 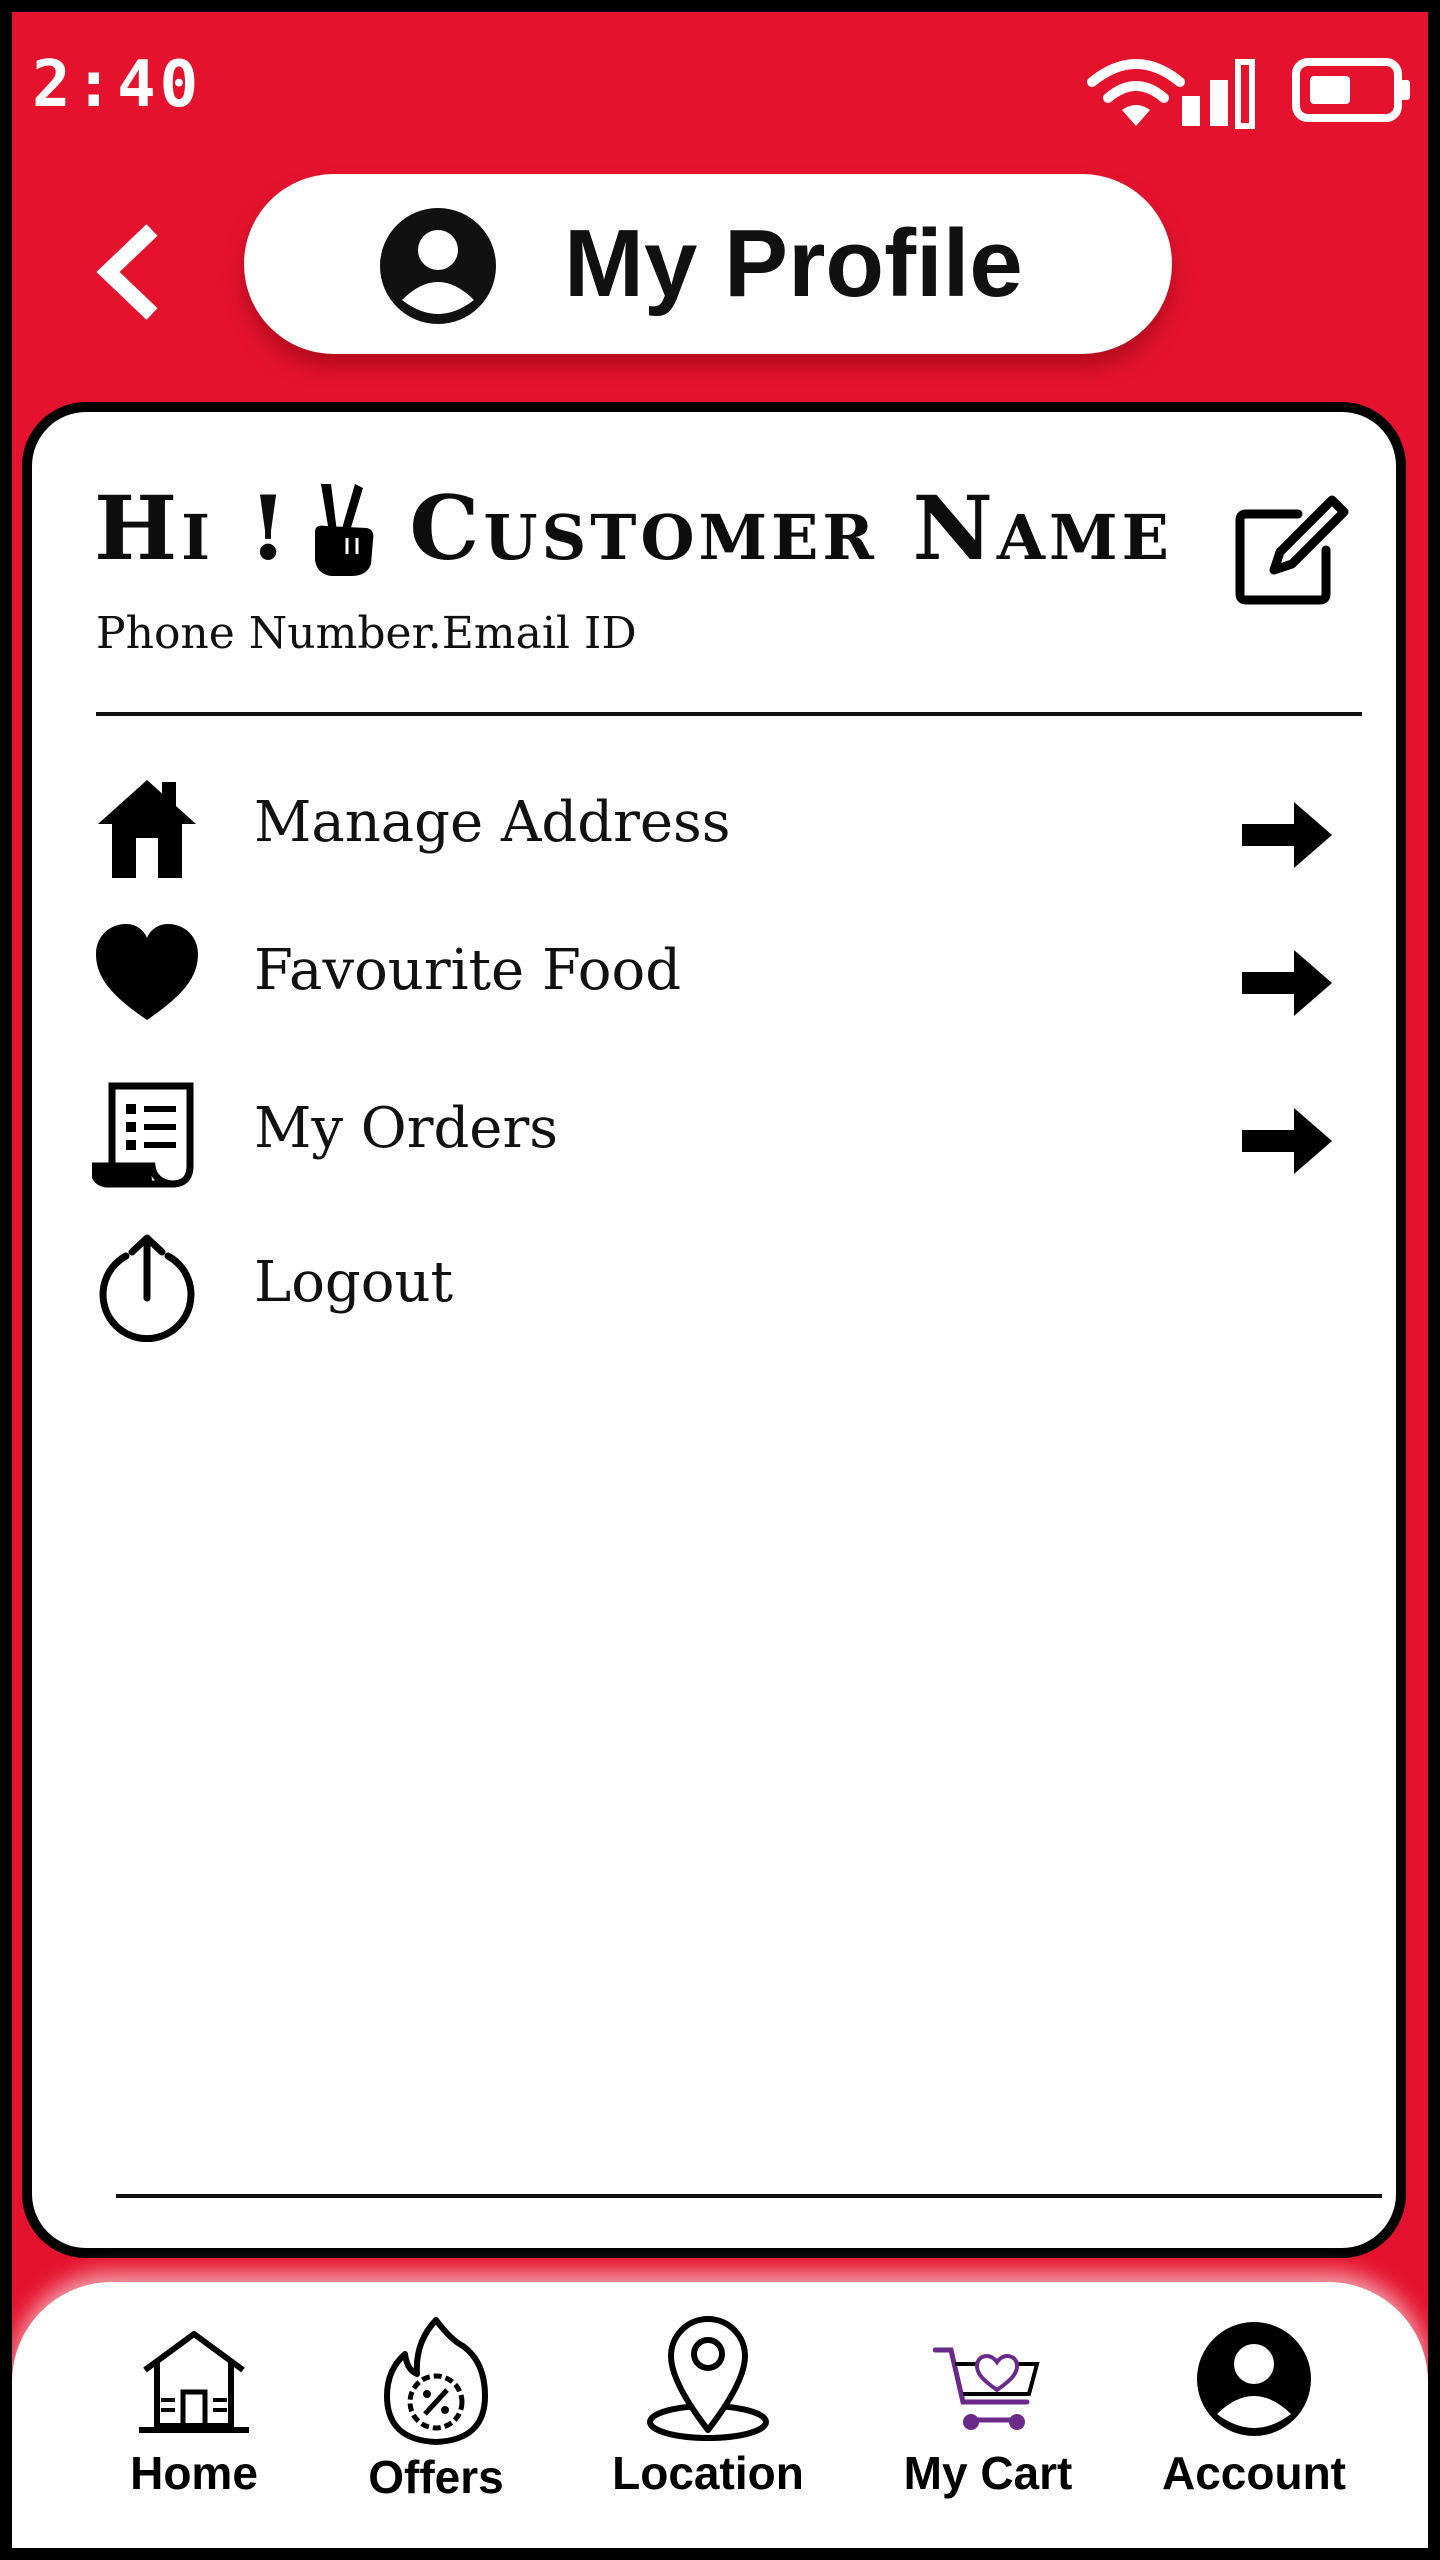 I want to click on greeting: Hi ! Customer Name, so click(x=633, y=528).